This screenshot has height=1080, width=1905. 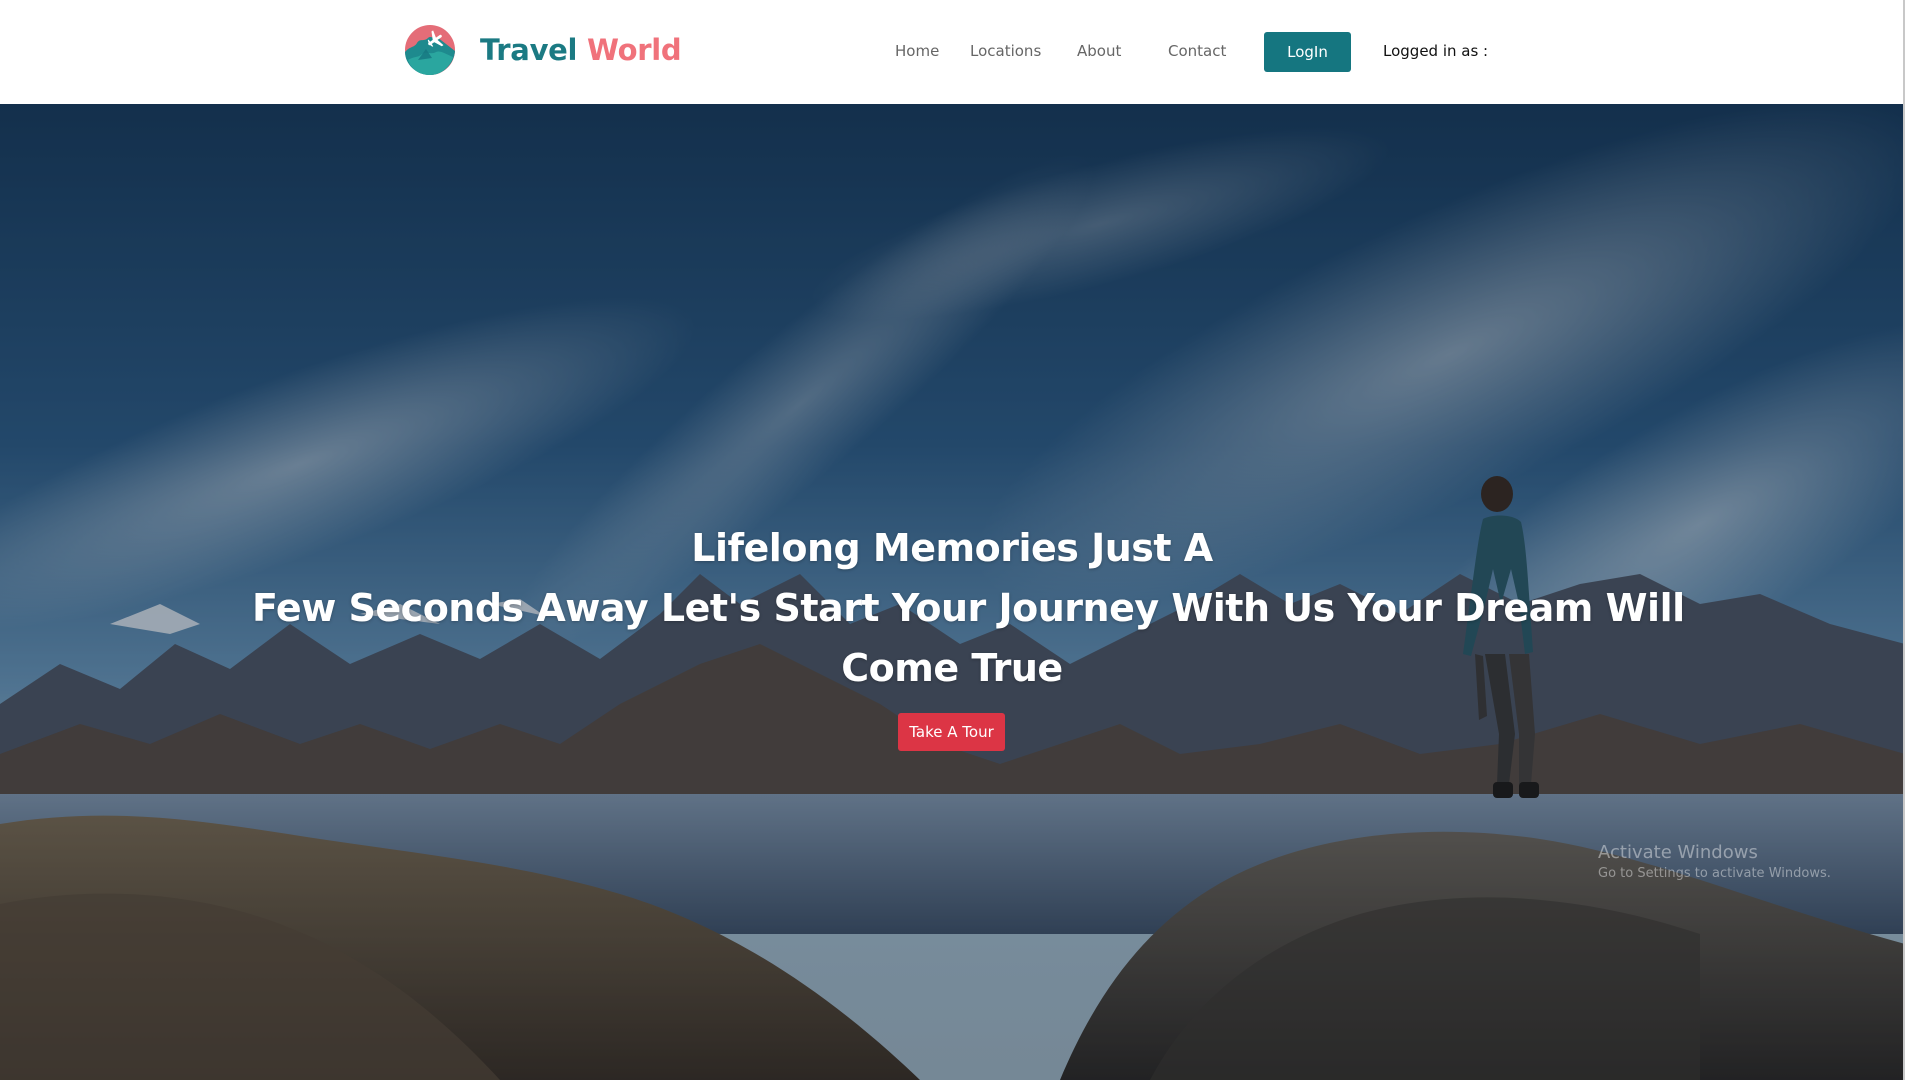 What do you see at coordinates (1197, 51) in the screenshot?
I see `nav-contact: Contact` at bounding box center [1197, 51].